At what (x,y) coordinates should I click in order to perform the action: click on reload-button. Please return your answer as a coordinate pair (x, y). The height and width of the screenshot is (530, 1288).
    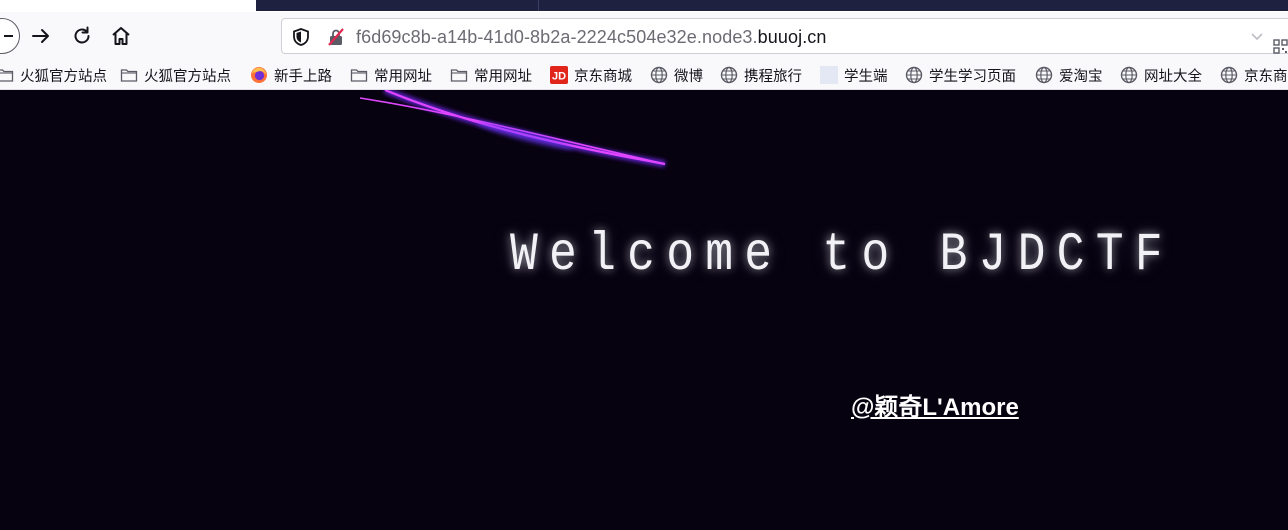
    Looking at the image, I should click on (82, 36).